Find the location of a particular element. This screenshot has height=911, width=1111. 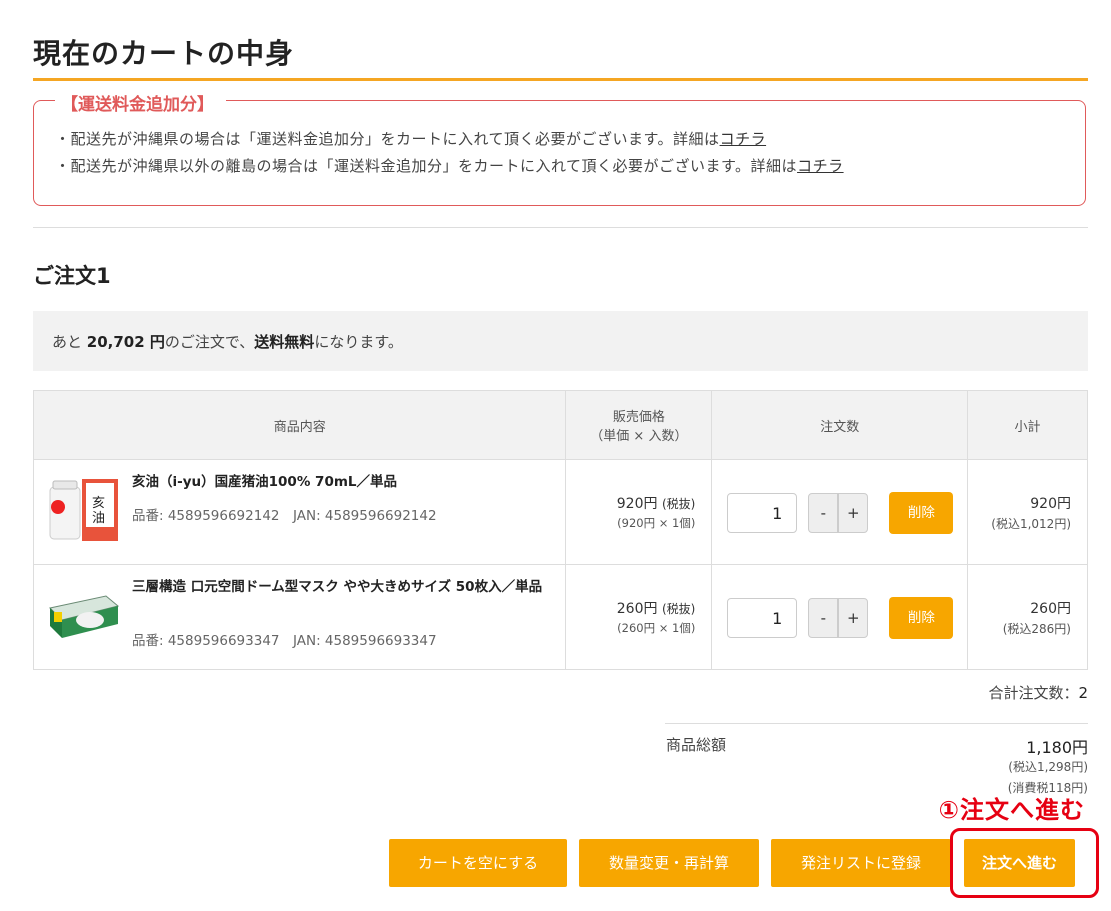

product-code: 品番: 4589596692142 JAN: 4589596692142 is located at coordinates (284, 516).